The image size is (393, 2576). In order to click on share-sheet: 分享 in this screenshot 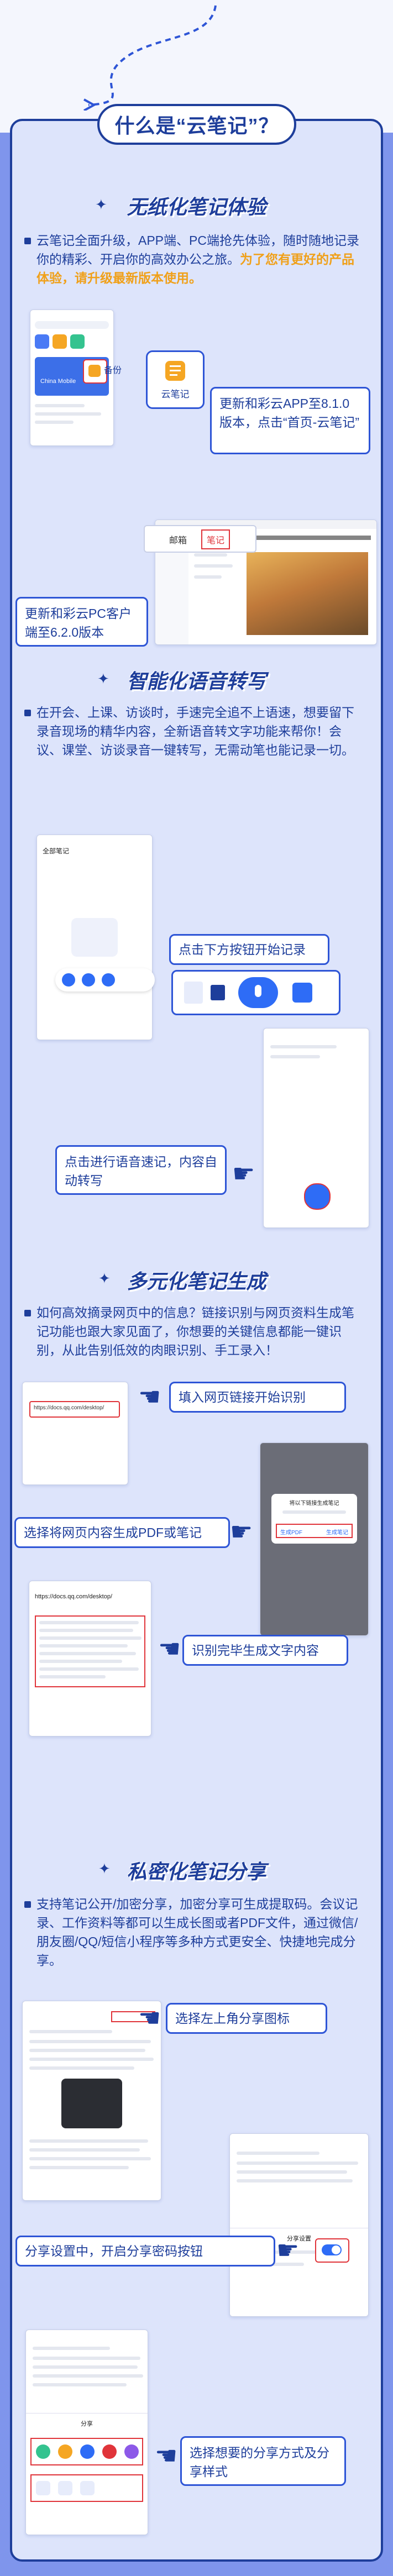, I will do `click(87, 2474)`.